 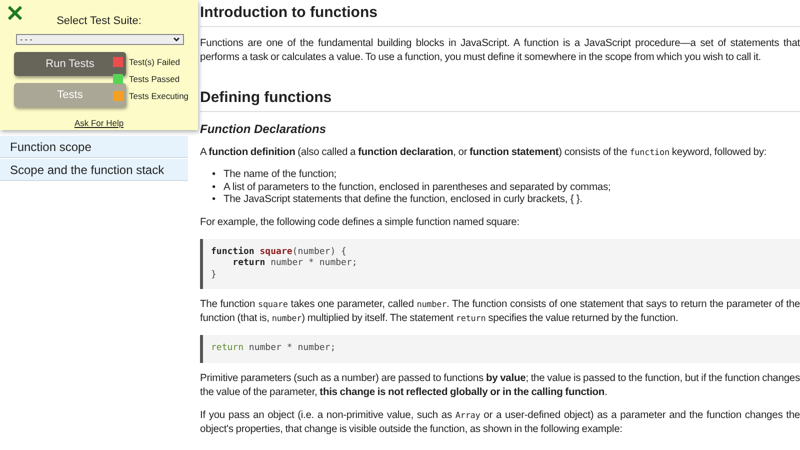 What do you see at coordinates (99, 21) in the screenshot?
I see `panel-title: Select Test Suite:` at bounding box center [99, 21].